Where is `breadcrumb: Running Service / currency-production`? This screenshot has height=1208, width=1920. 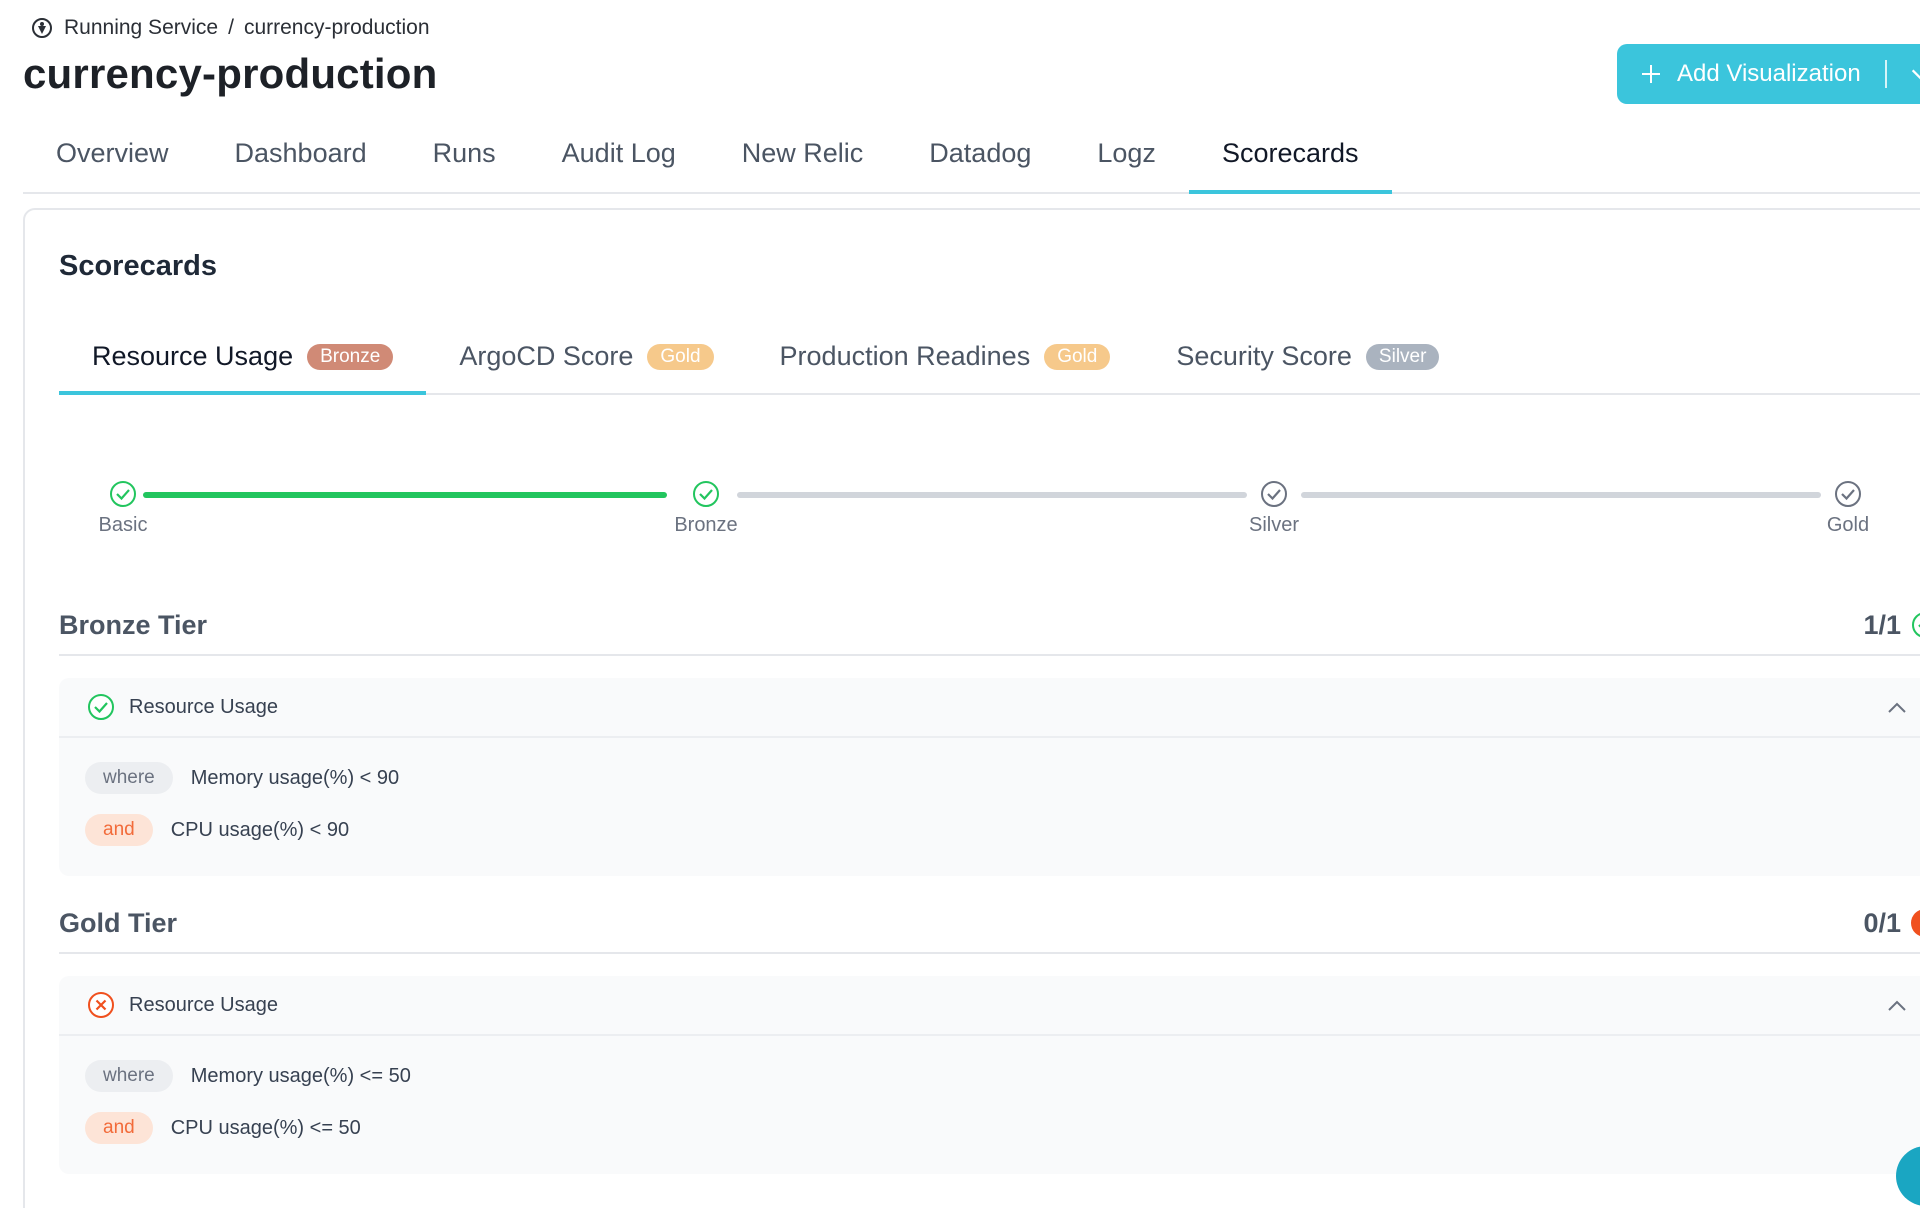
breadcrumb: Running Service / currency-production is located at coordinates (230, 28).